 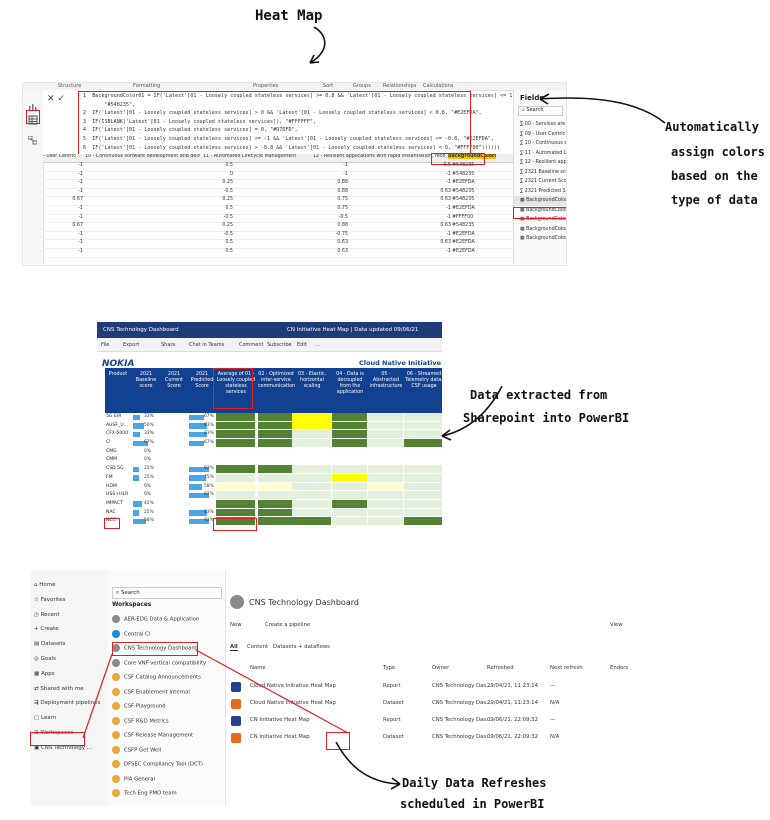 What do you see at coordinates (168, 345) in the screenshot?
I see `toolbar-item: Share` at bounding box center [168, 345].